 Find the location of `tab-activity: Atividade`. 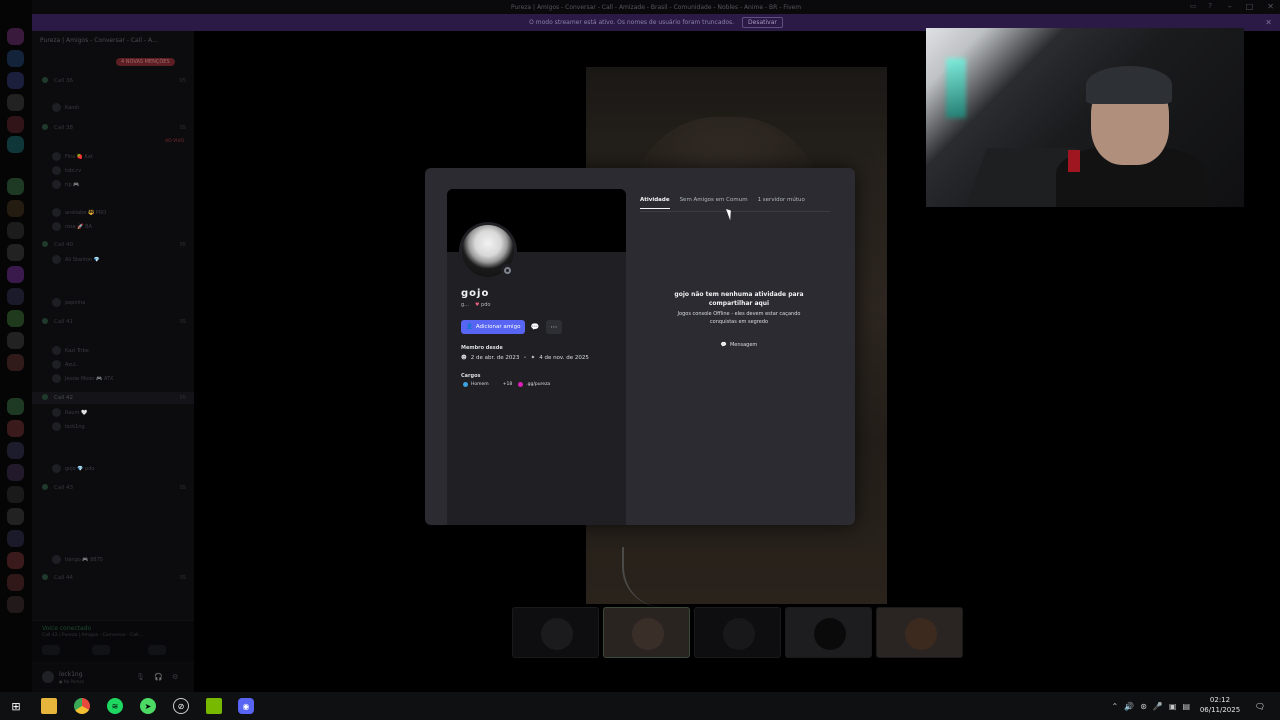

tab-activity: Atividade is located at coordinates (655, 203).